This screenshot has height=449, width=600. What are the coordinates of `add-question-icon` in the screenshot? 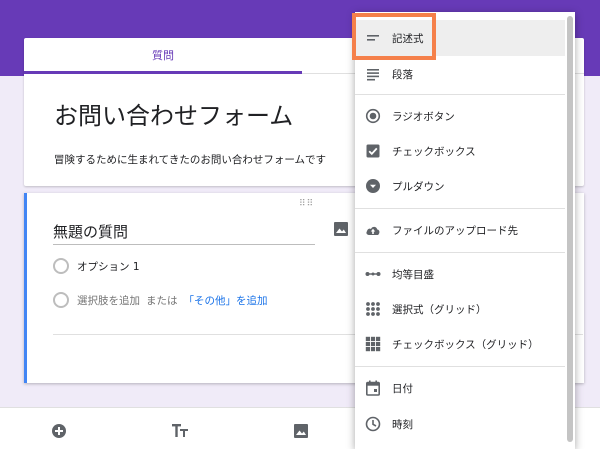 It's located at (59, 431).